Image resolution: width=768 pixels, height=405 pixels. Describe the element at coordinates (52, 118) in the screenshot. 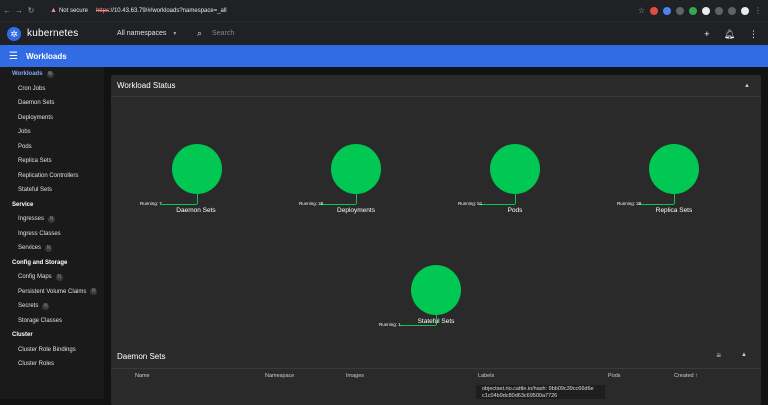

I see `sidebar-item: Deployments` at that location.